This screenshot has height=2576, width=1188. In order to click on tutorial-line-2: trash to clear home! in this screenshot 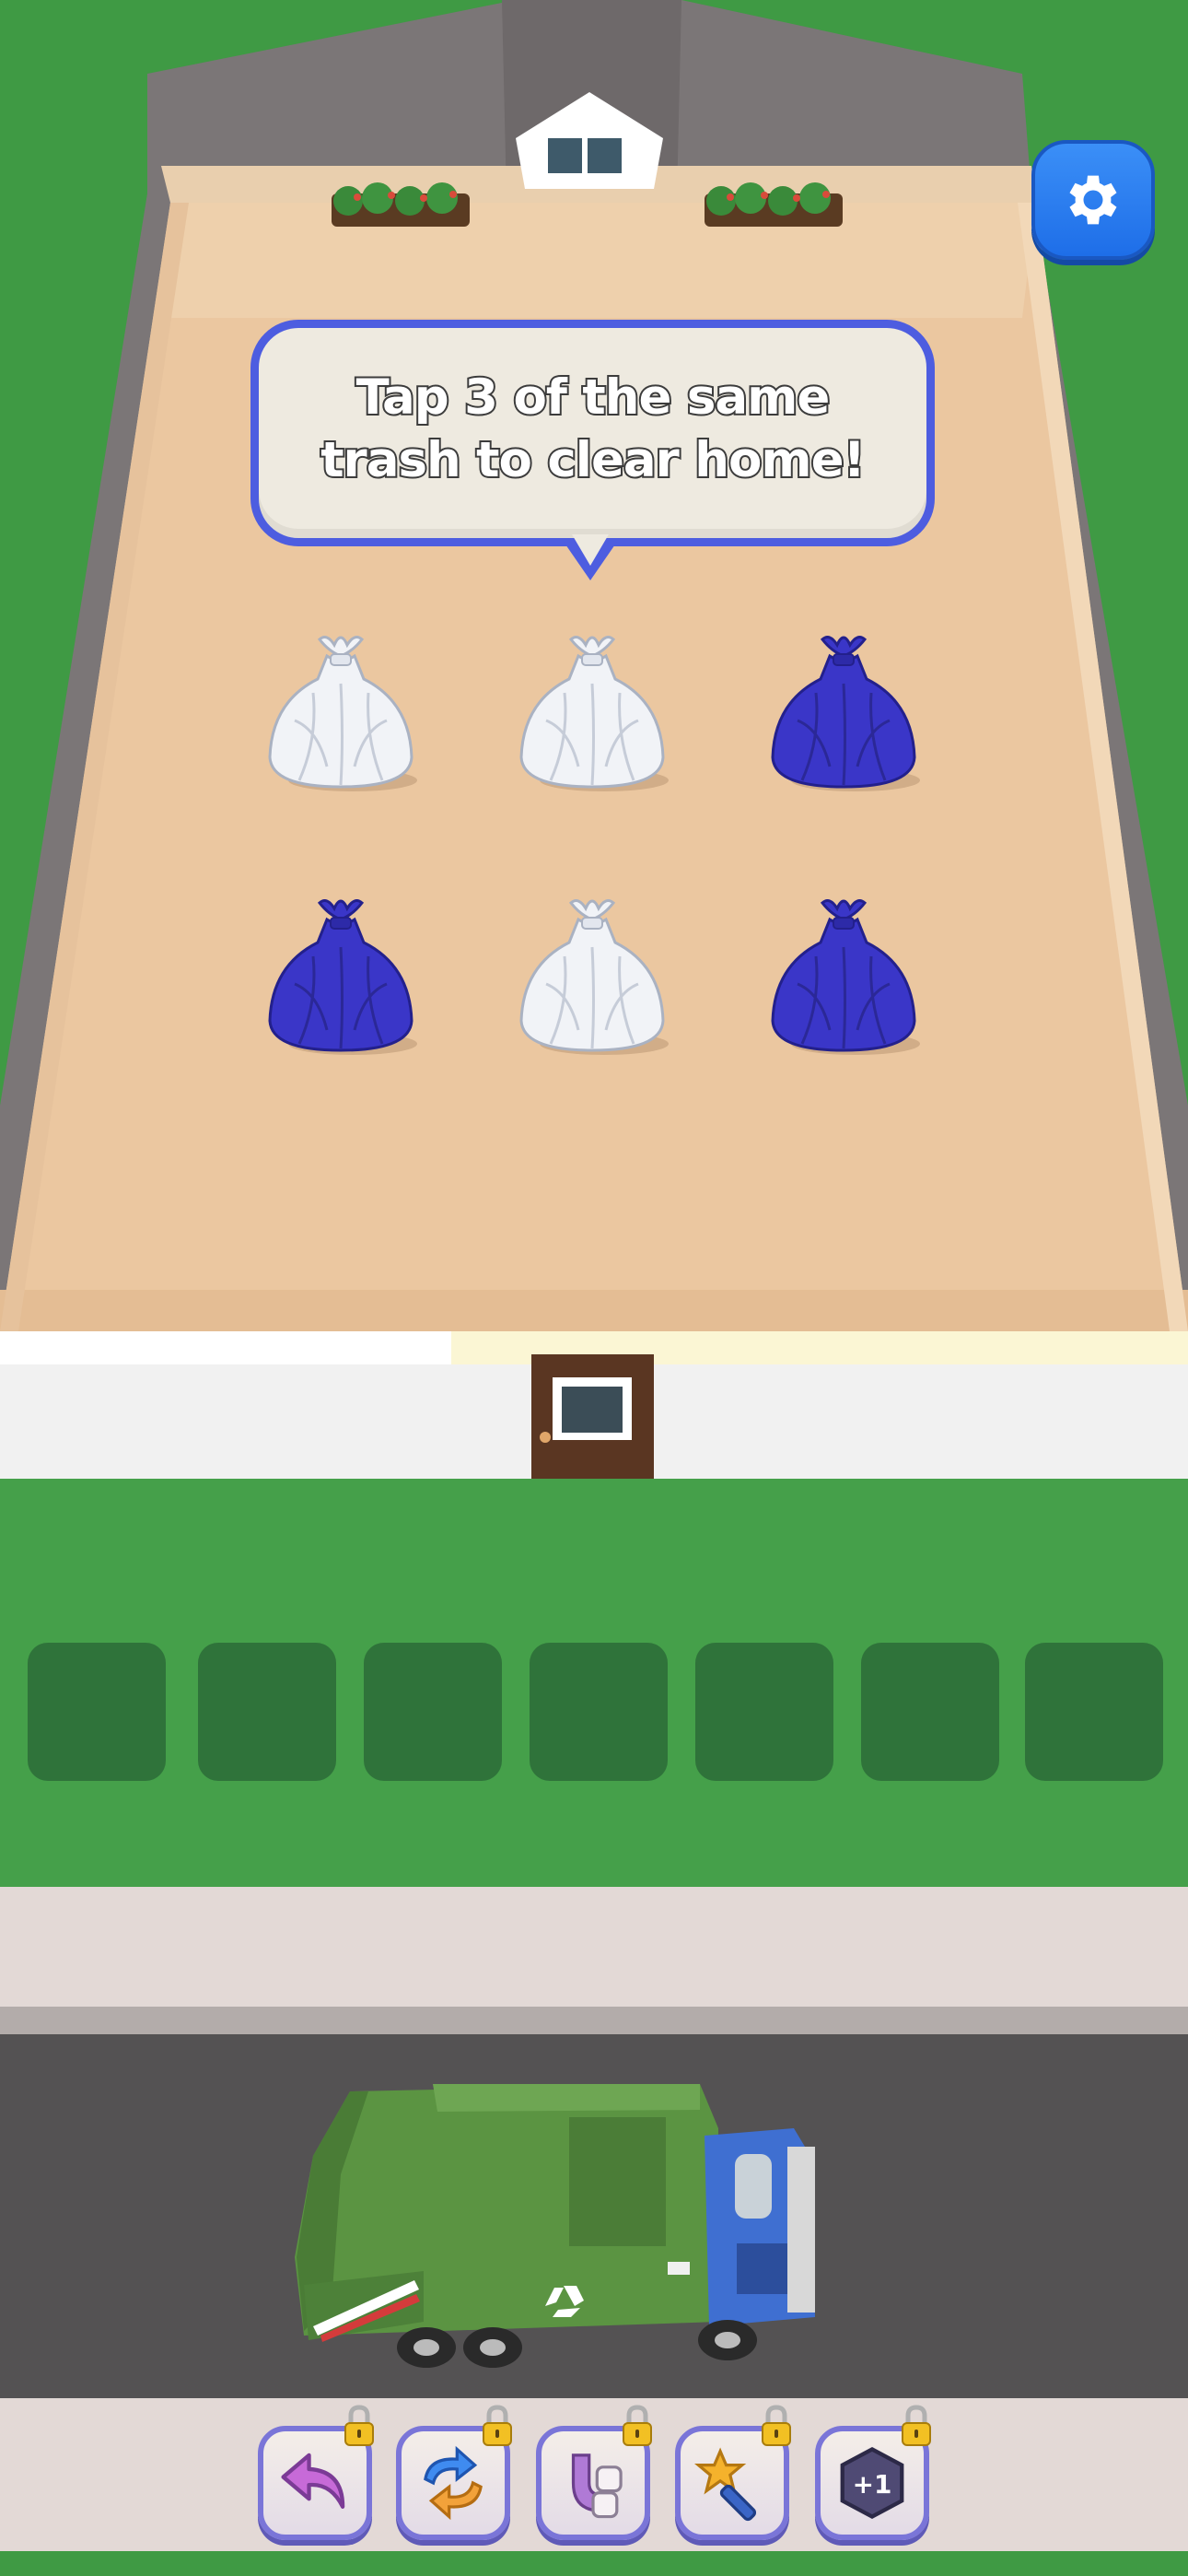, I will do `click(593, 460)`.